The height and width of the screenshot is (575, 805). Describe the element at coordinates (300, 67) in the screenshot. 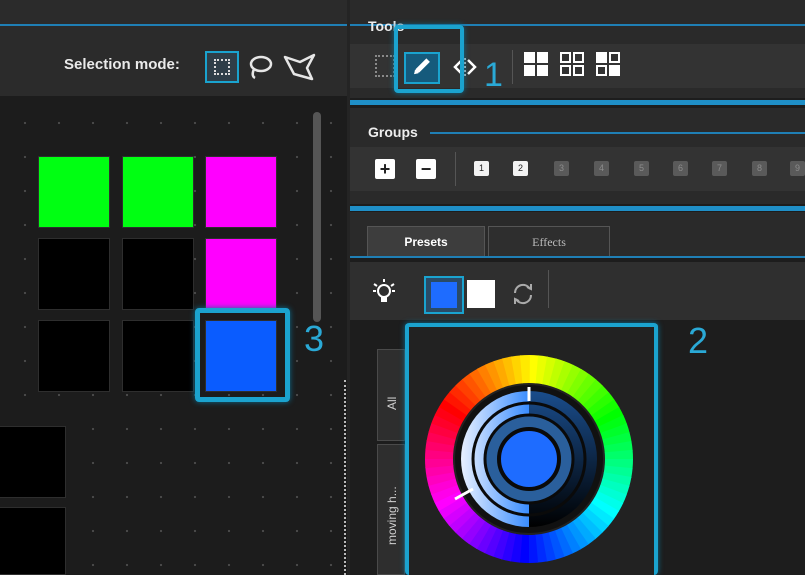

I see `polygon-select-icon` at that location.